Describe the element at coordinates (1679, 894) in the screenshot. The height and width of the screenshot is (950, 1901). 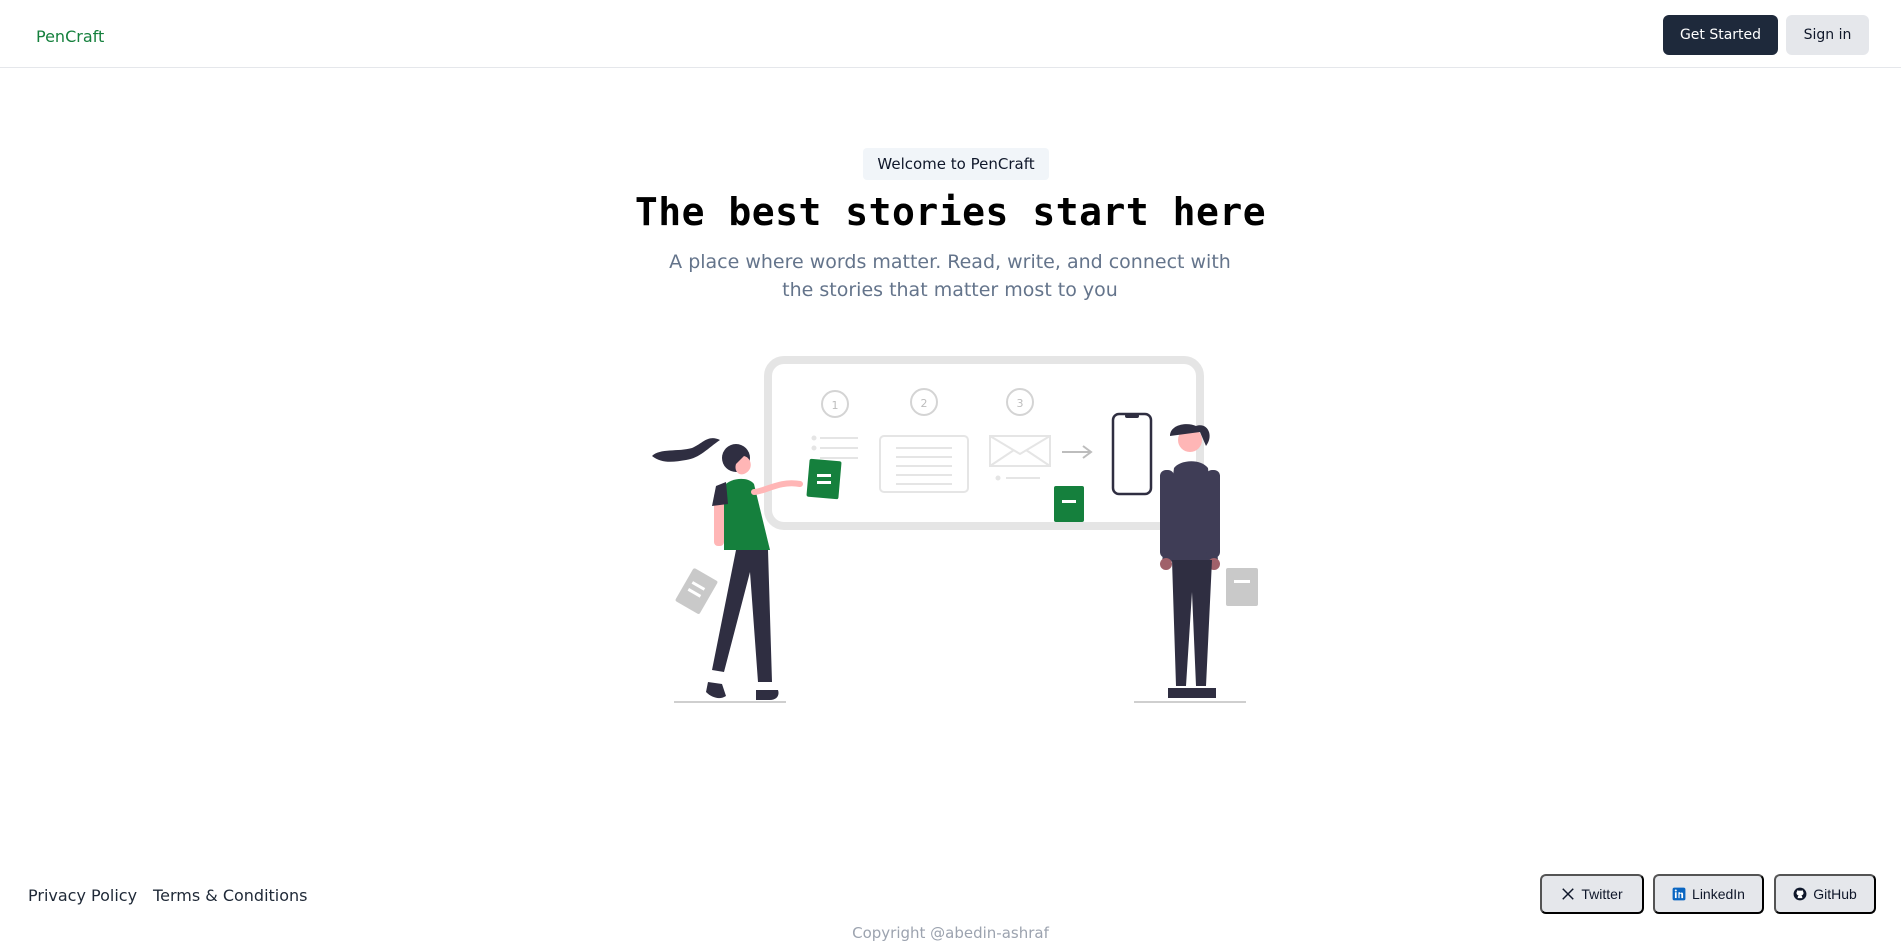
I see `linkedin-icon` at that location.